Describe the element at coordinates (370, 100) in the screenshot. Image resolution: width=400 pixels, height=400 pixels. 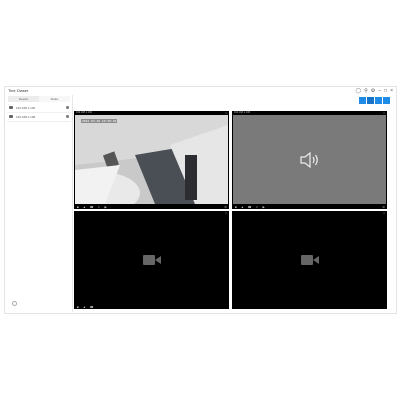
I see `layout-2x2-button` at that location.